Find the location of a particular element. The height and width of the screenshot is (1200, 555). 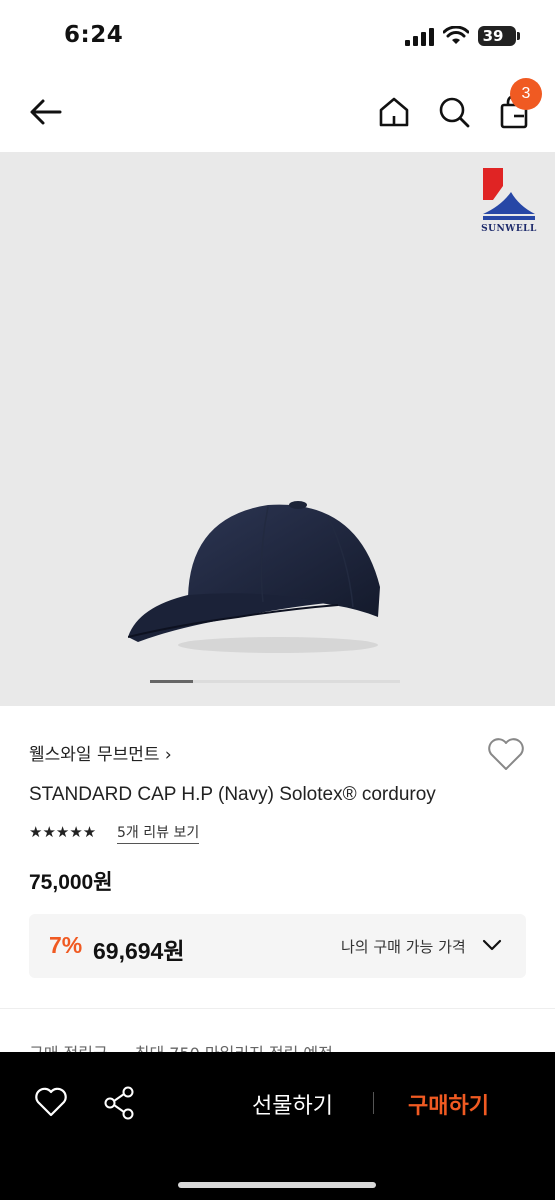

carousel-indicator is located at coordinates (275, 681).